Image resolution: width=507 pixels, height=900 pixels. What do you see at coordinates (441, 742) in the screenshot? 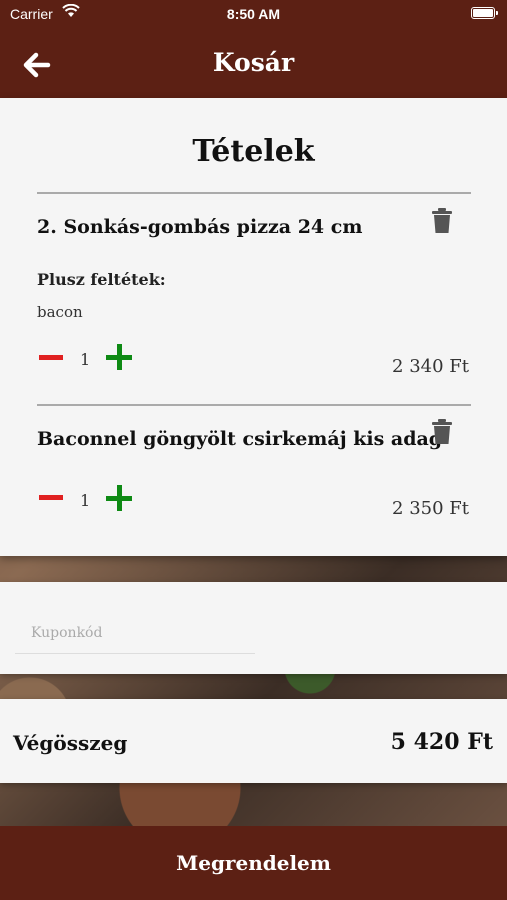
I see `total-value: 5 420 Ft` at bounding box center [441, 742].